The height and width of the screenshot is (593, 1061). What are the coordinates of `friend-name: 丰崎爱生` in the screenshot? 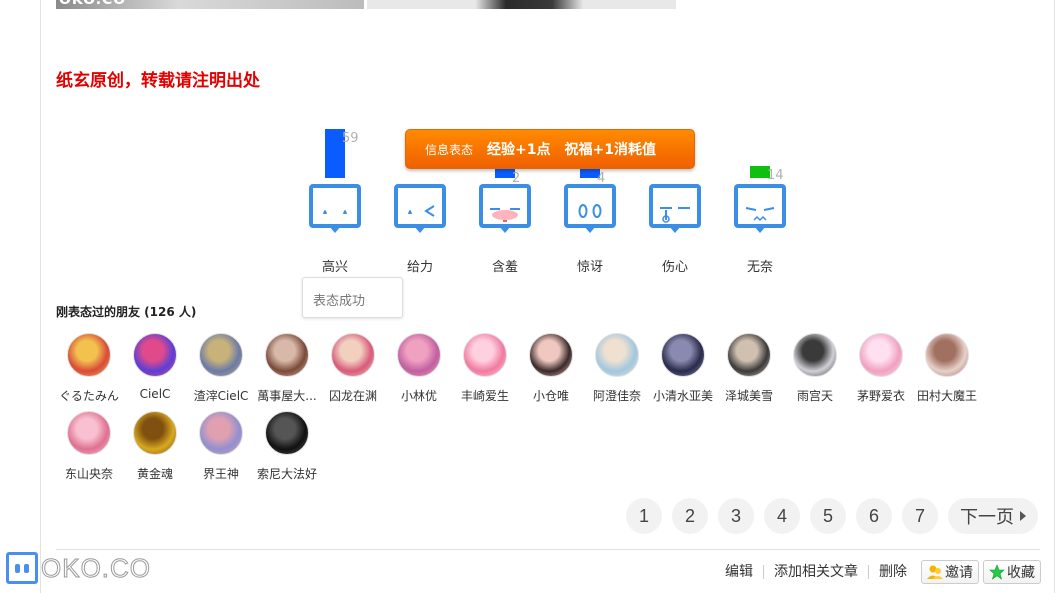 It's located at (485, 395).